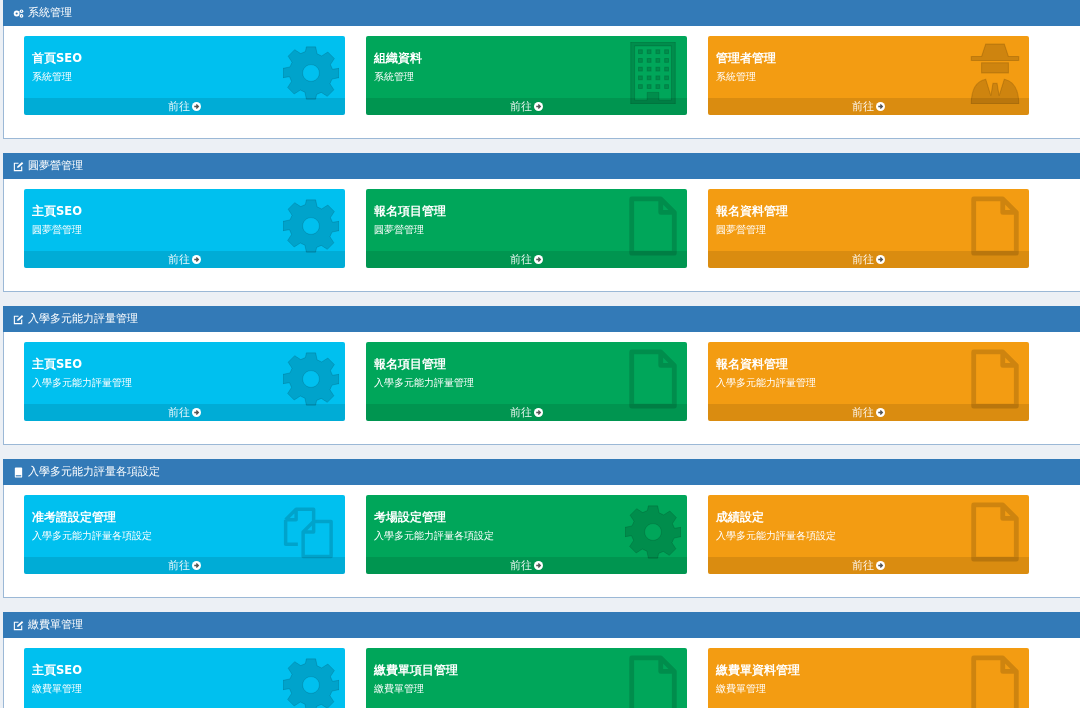  I want to click on panel-title: 圓夢營管理, so click(55, 166).